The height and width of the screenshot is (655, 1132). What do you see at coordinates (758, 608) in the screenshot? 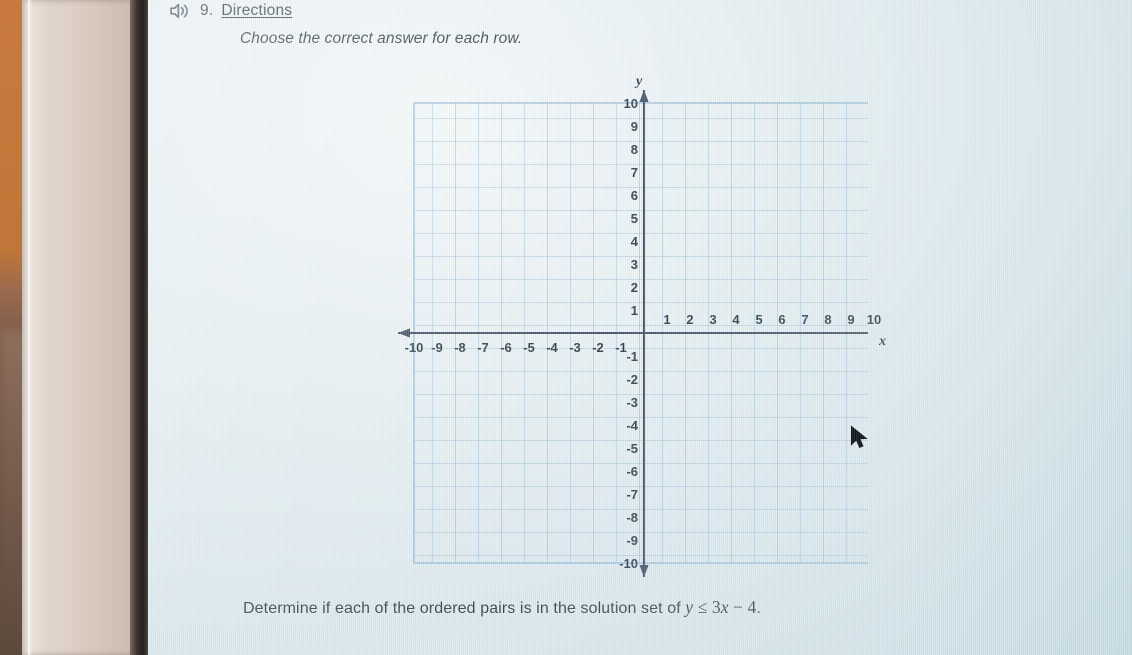
I see `prompt-period: .` at bounding box center [758, 608].